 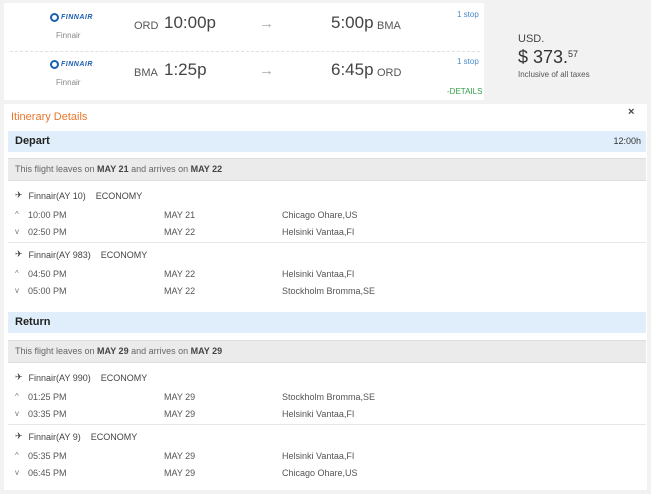 I want to click on return-label: Return, so click(x=33, y=322).